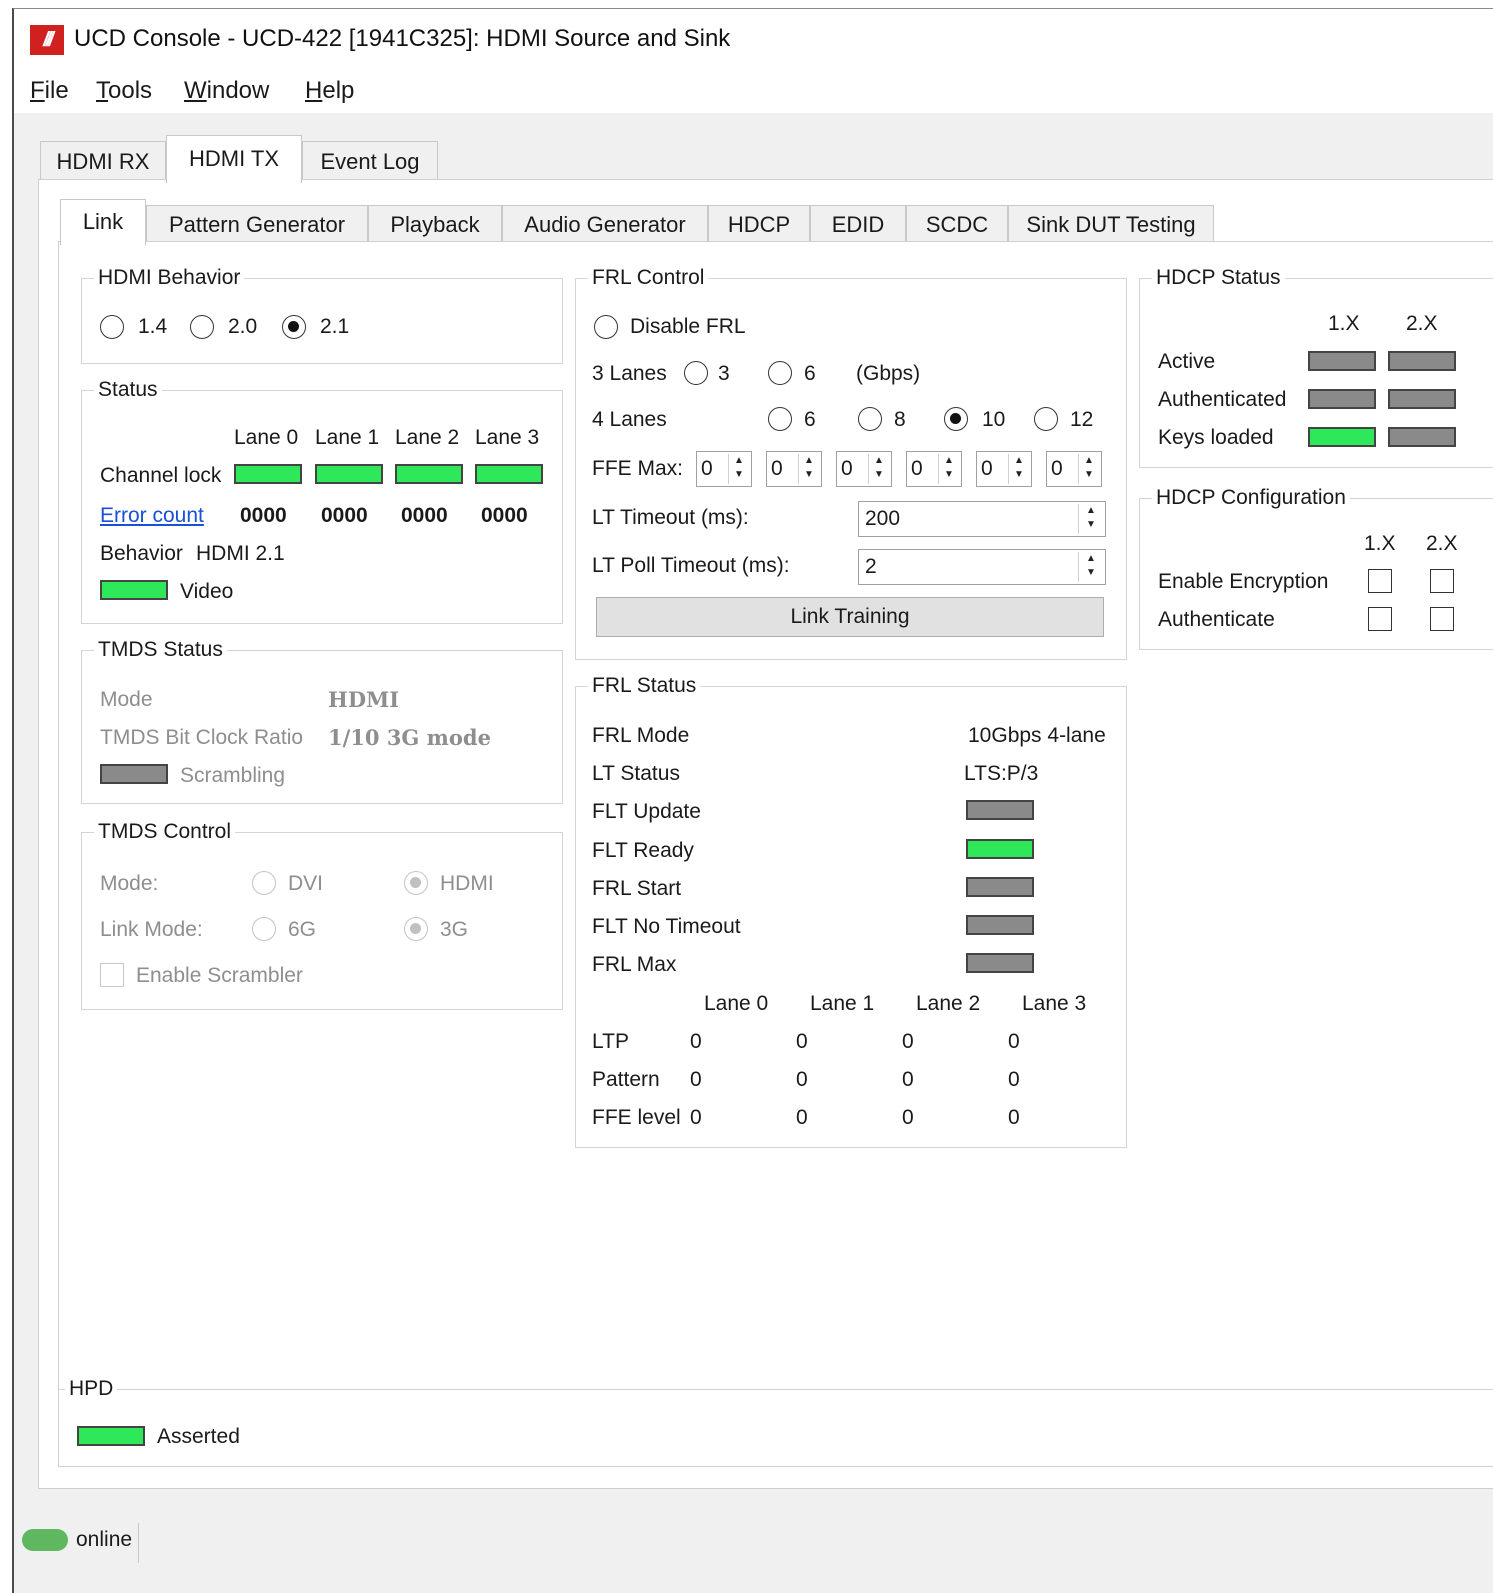 This screenshot has width=1493, height=1593. What do you see at coordinates (416, 929) in the screenshot?
I see `link-mode-3g-radio` at bounding box center [416, 929].